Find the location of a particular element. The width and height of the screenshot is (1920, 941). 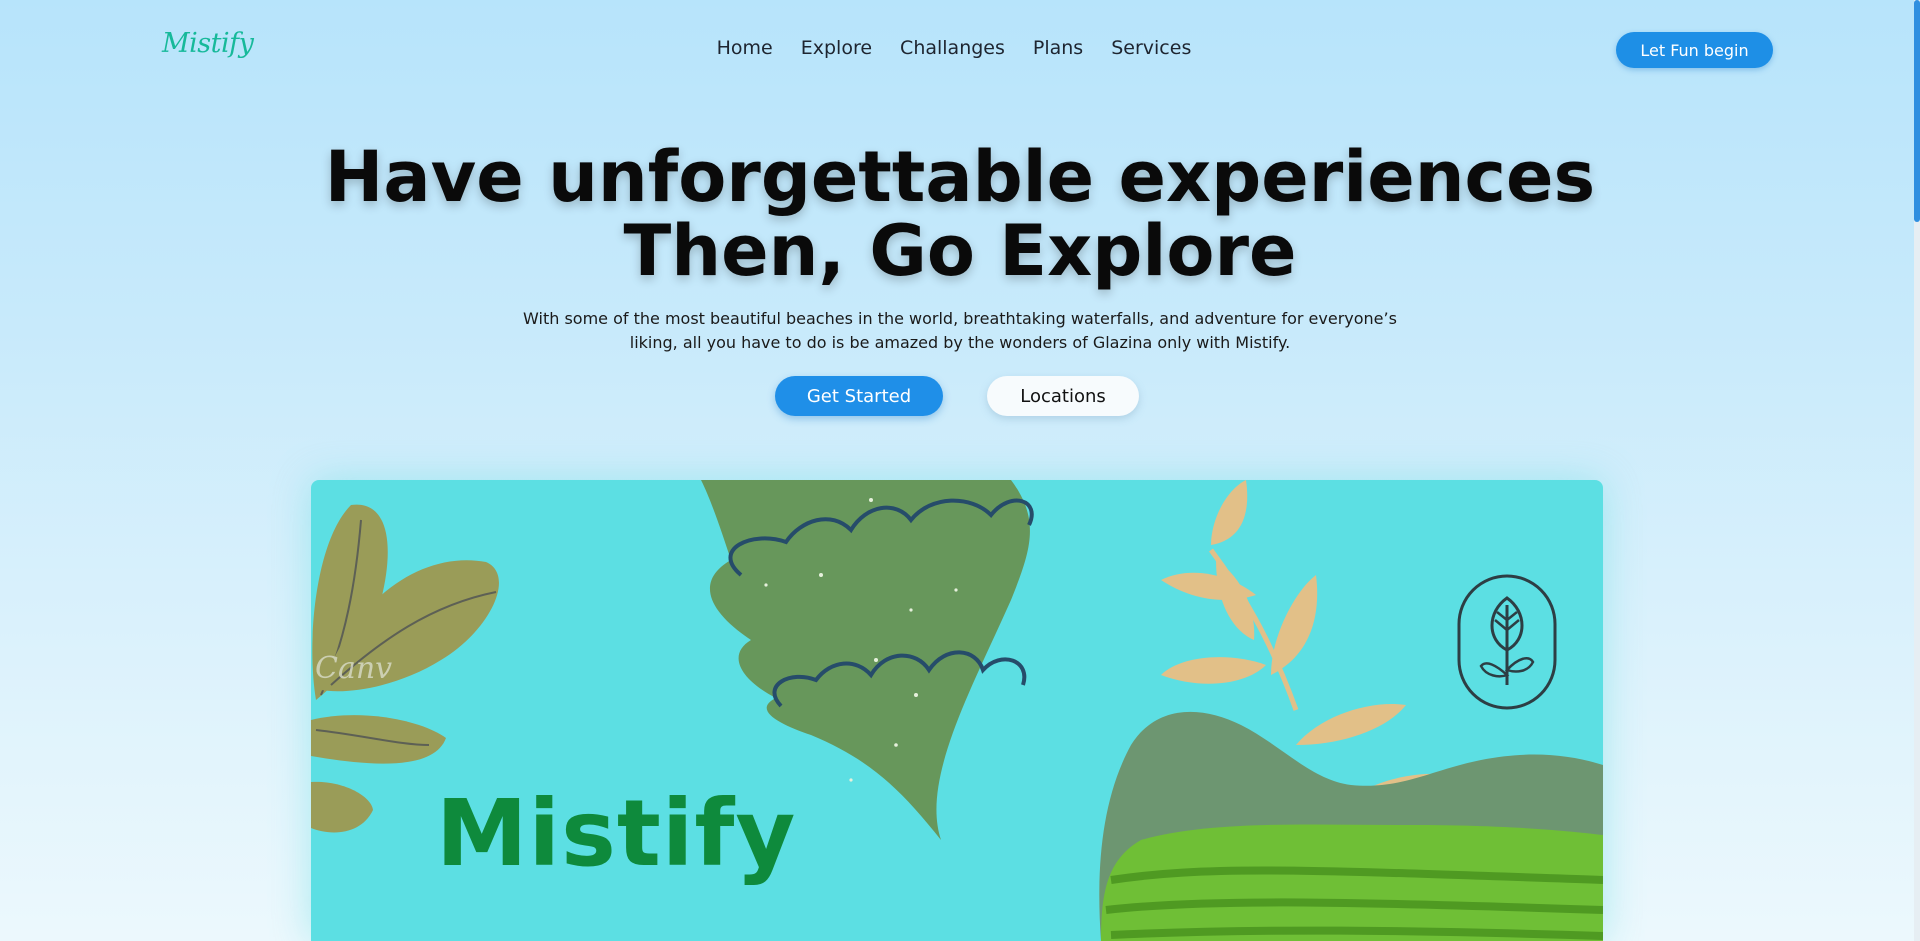

hero-title-line-2: Then, Go Explore is located at coordinates (960, 251).